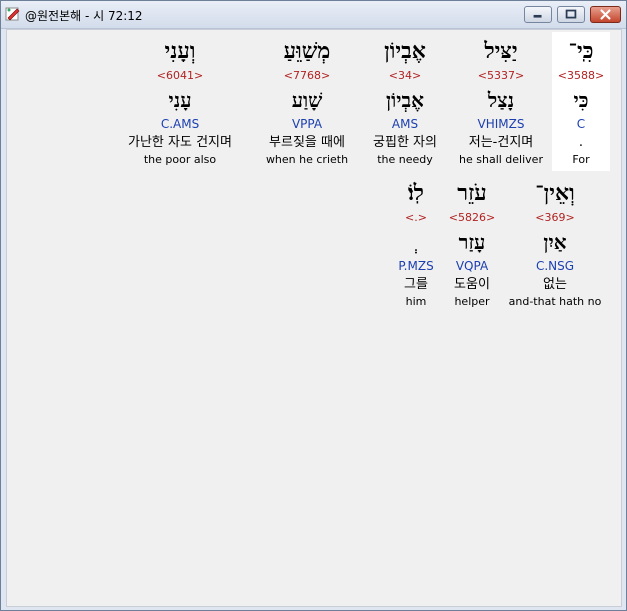 This screenshot has width=627, height=611. I want to click on lemma: אֶבְיוֹן, so click(405, 100).